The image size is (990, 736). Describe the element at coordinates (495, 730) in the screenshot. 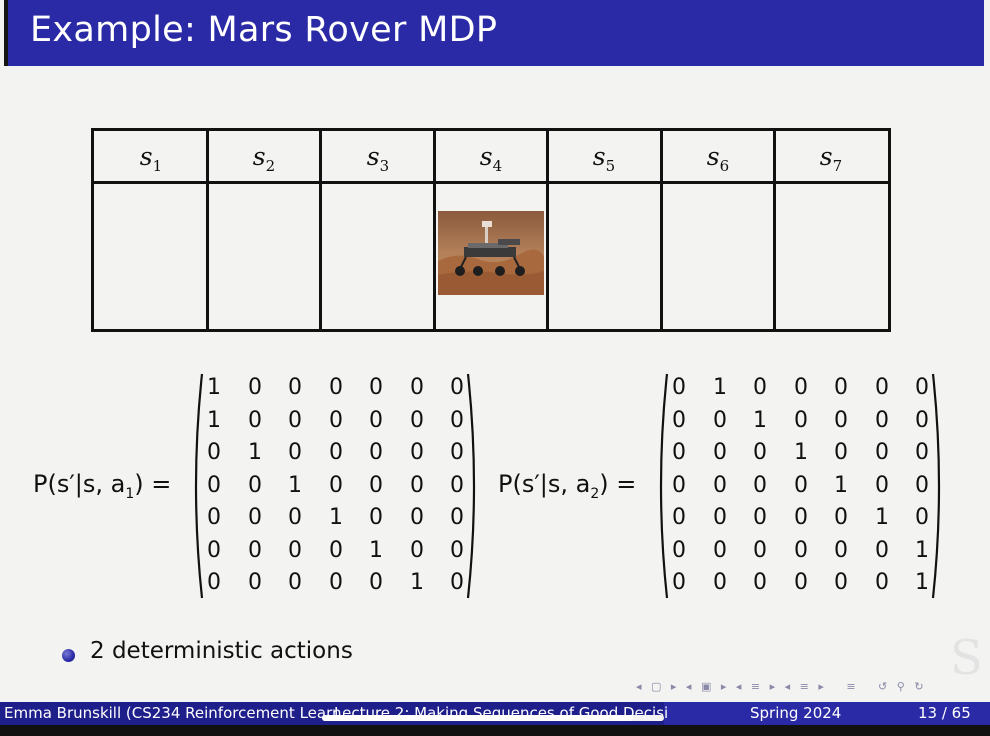

I see `player-bottom-strip` at that location.